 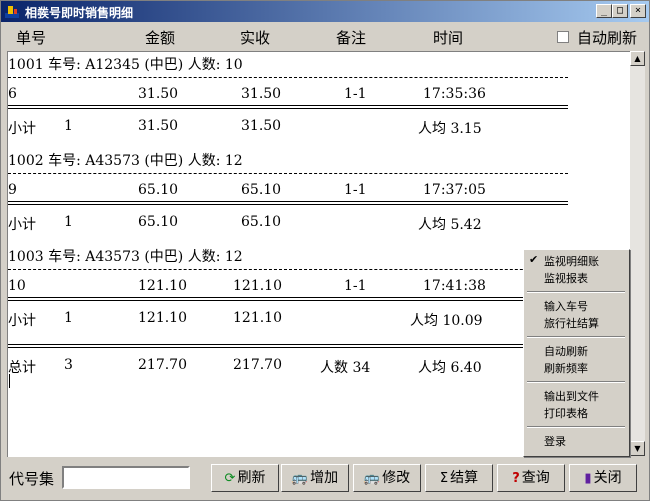 What do you see at coordinates (79, 13) in the screenshot?
I see `window-title: 相彂号即时销售明细` at bounding box center [79, 13].